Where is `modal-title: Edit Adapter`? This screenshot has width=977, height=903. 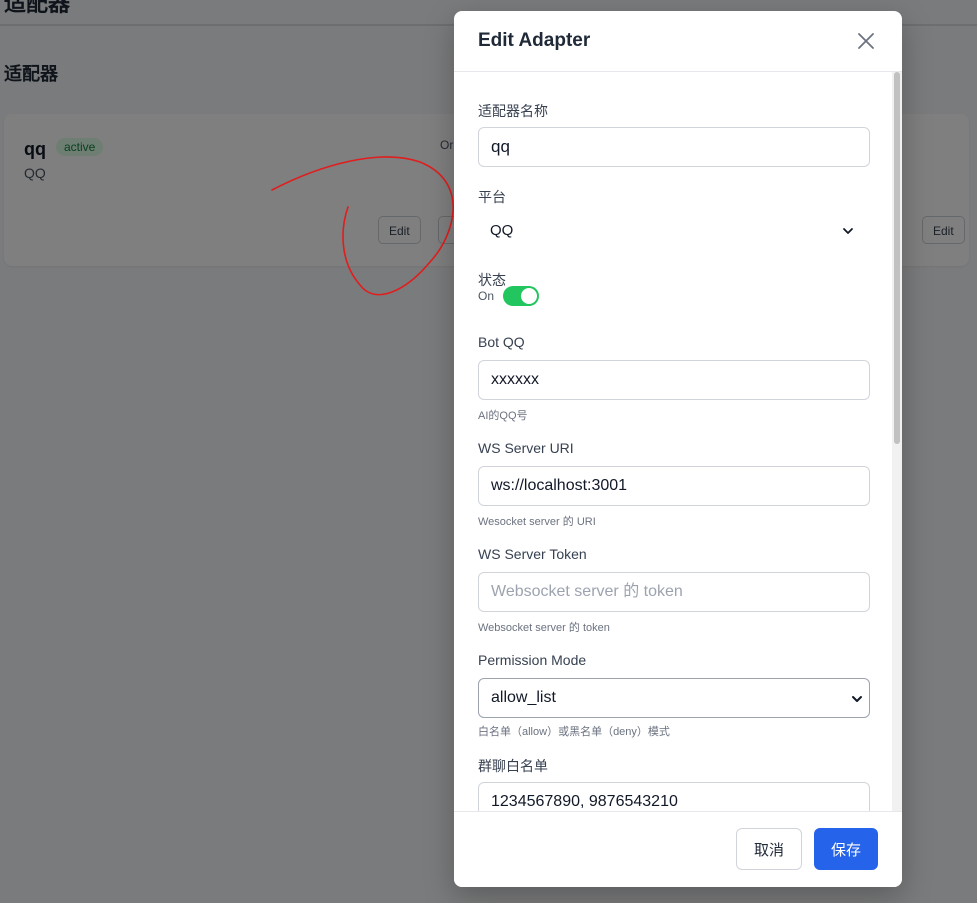
modal-title: Edit Adapter is located at coordinates (534, 40).